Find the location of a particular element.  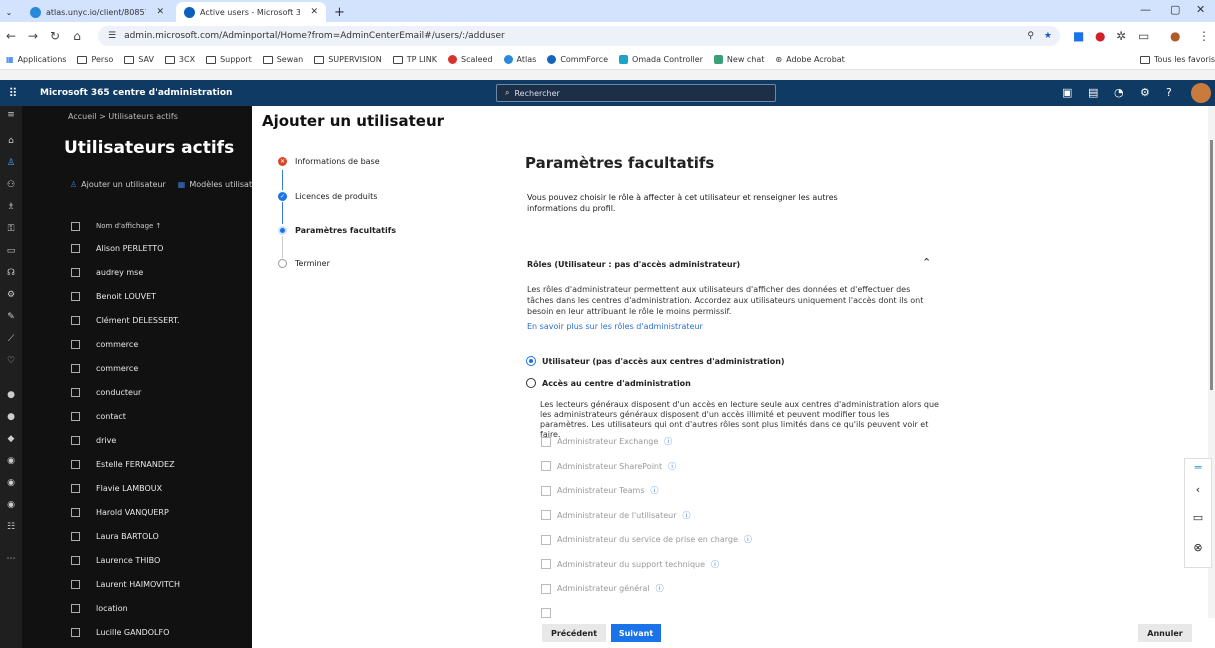

screen-share-icon: ▭ is located at coordinates (1198, 517).